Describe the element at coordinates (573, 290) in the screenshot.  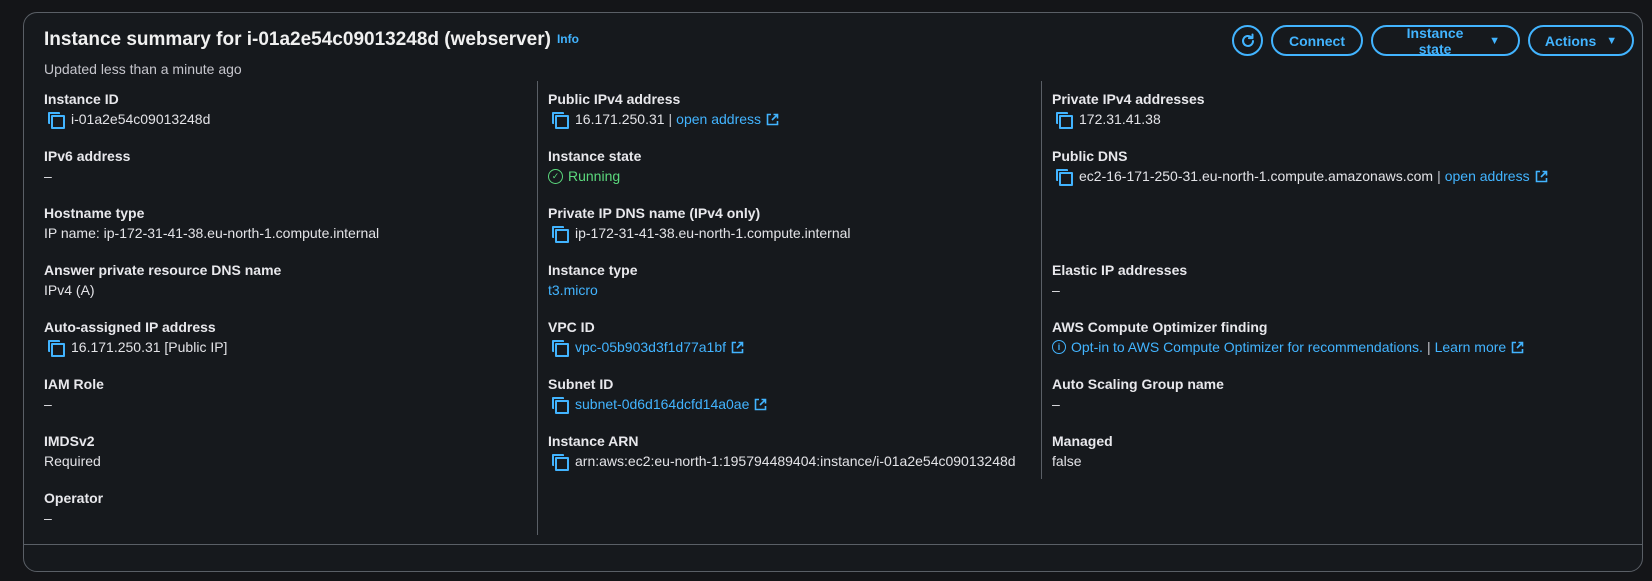
I see `instance-type-link: t3.micro` at that location.